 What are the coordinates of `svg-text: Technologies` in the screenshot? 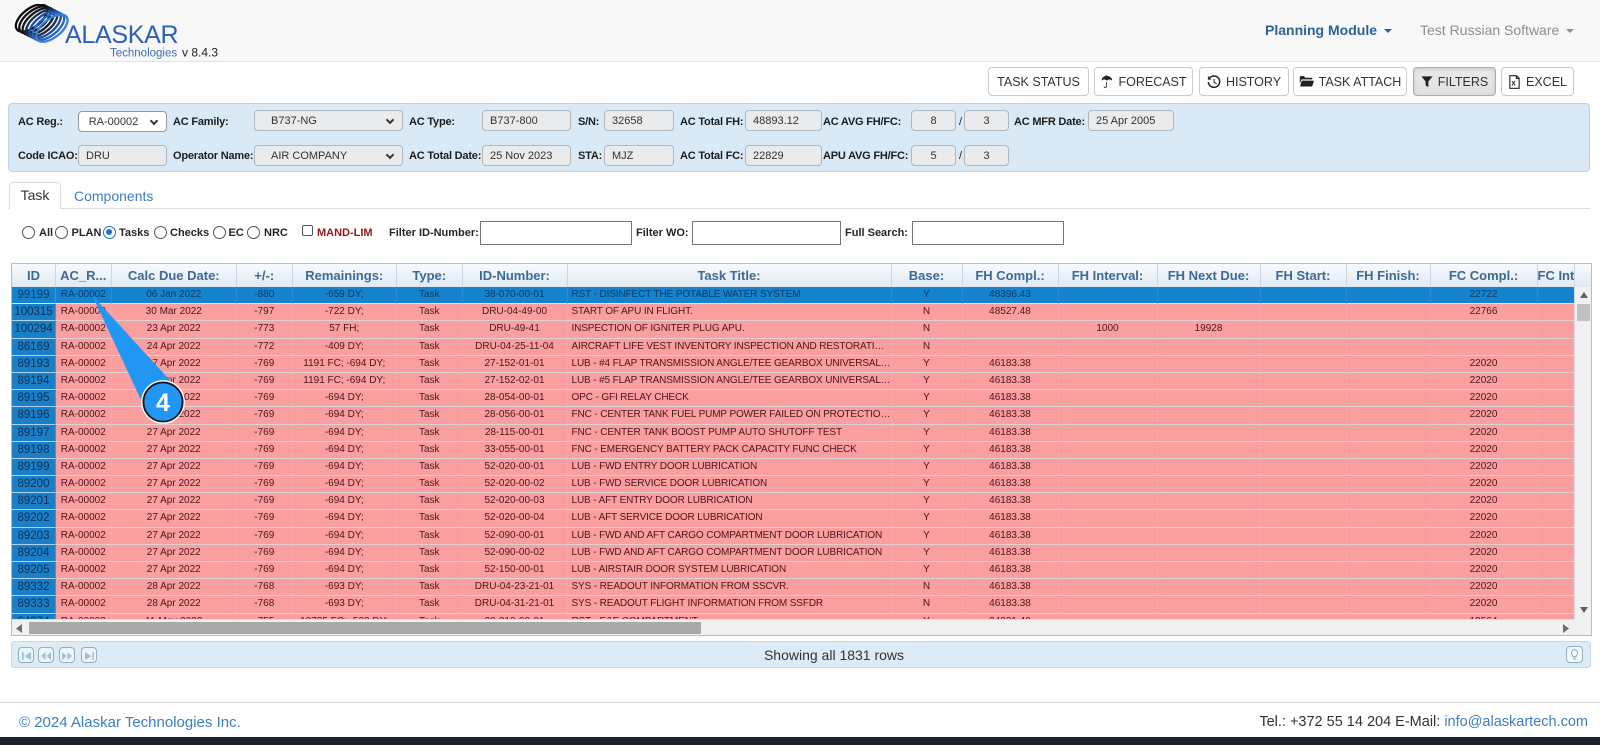 It's located at (143, 54).